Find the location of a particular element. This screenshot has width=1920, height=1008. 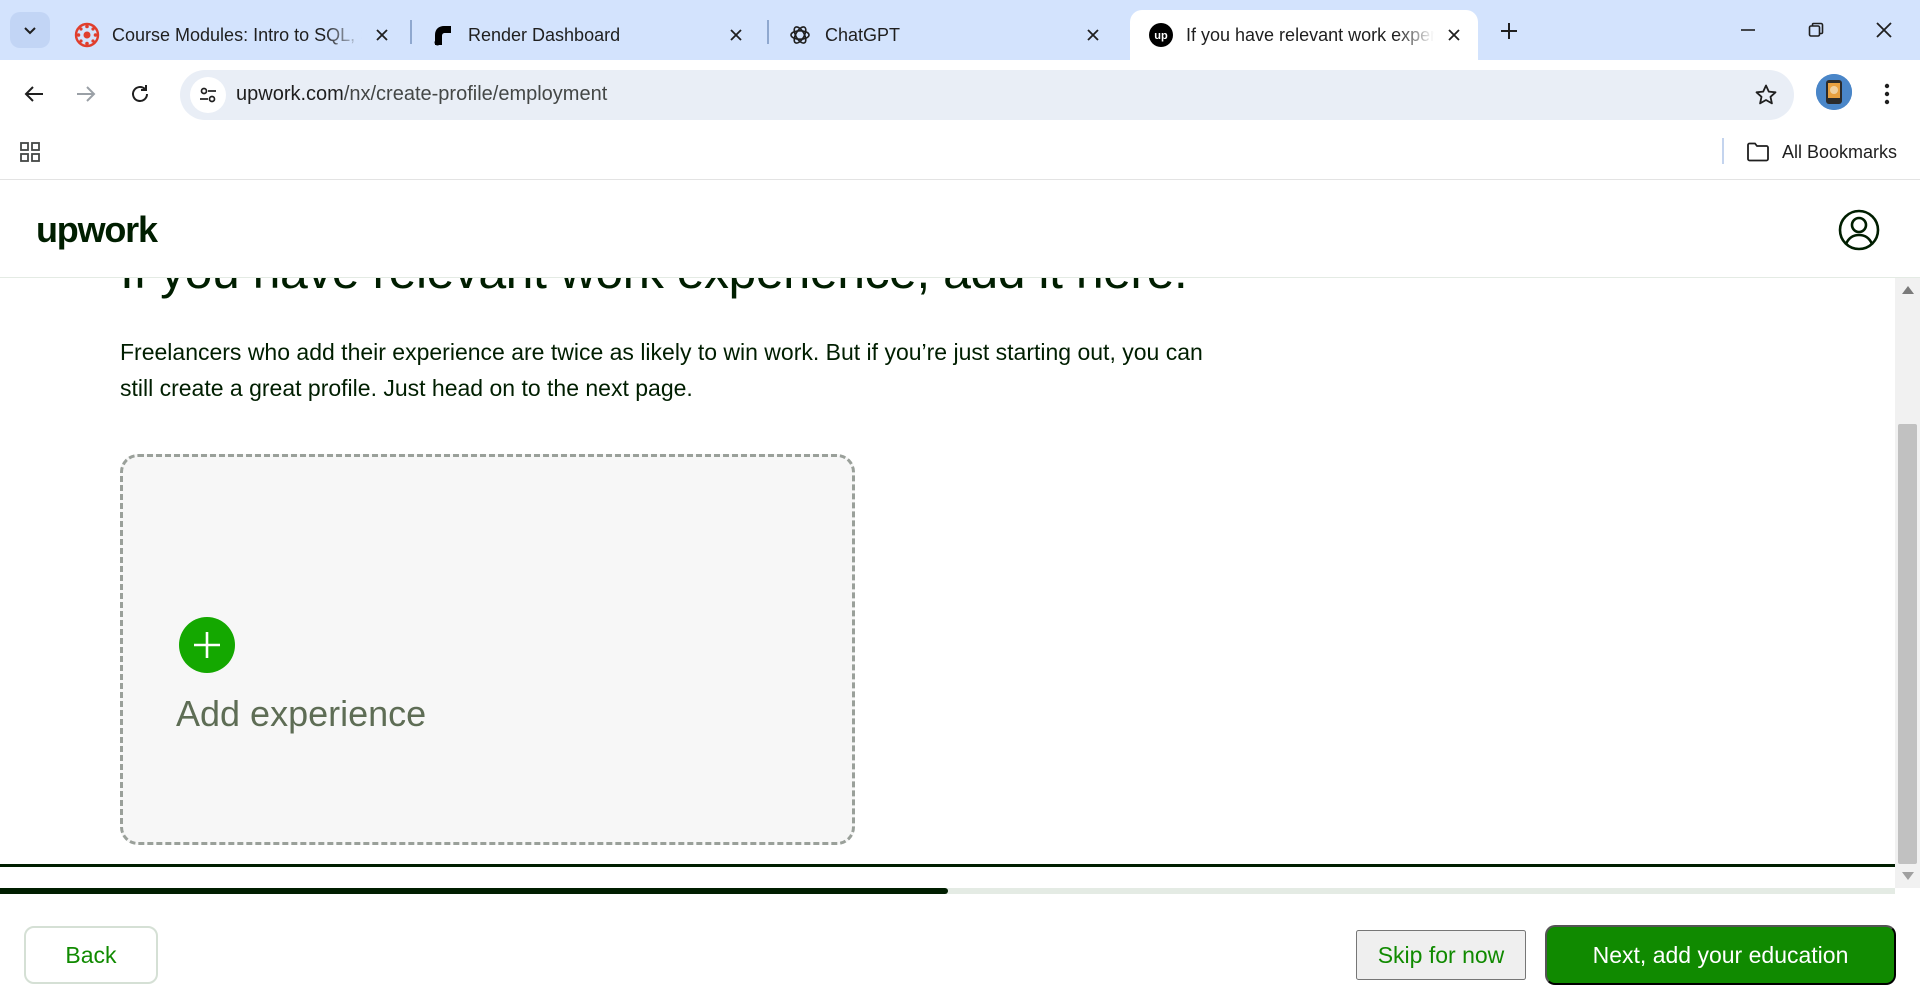

bookmark-star-button is located at coordinates (1766, 95).